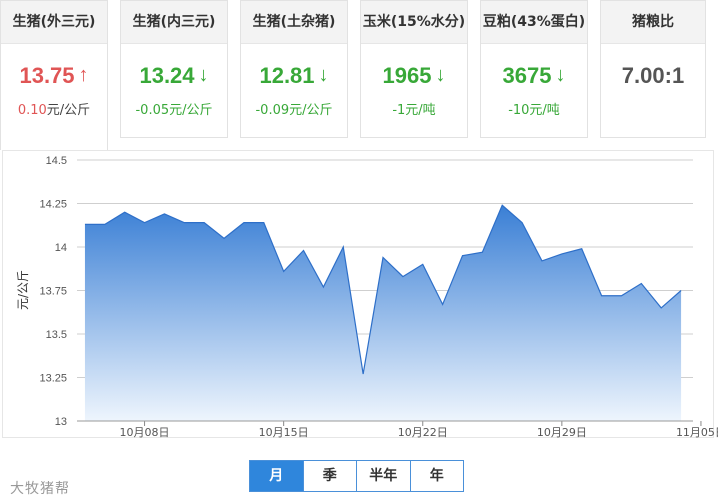 The height and width of the screenshot is (504, 718). I want to click on card-title: 豆粕(43%蛋白), so click(534, 22).